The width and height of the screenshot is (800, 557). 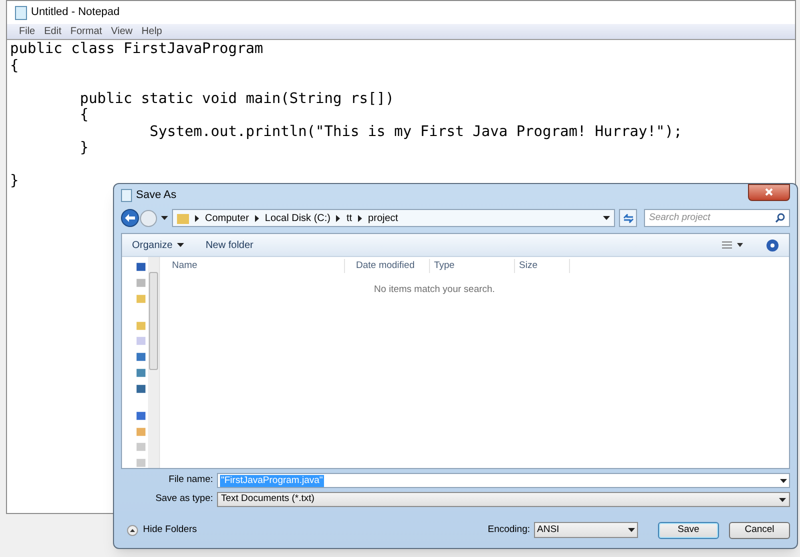 I want to click on breadcrumb-item: Local Disk (C:), so click(x=297, y=218).